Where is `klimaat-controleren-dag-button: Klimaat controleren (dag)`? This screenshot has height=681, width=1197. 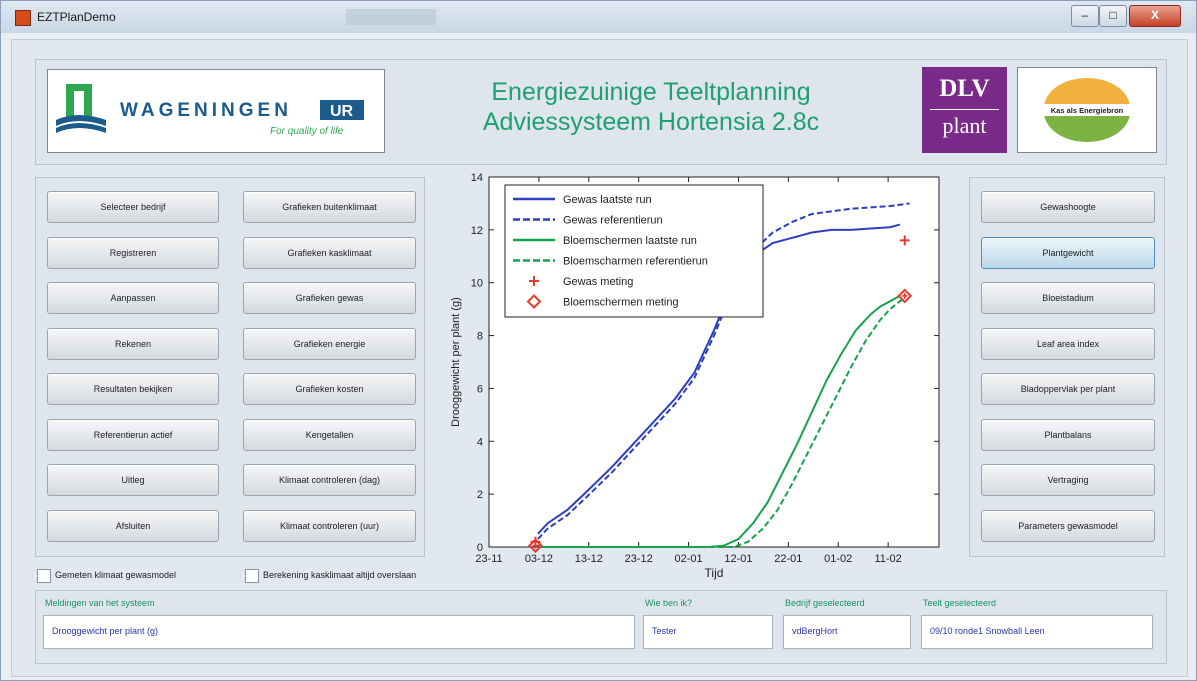 klimaat-controleren-dag-button: Klimaat controleren (dag) is located at coordinates (329, 480).